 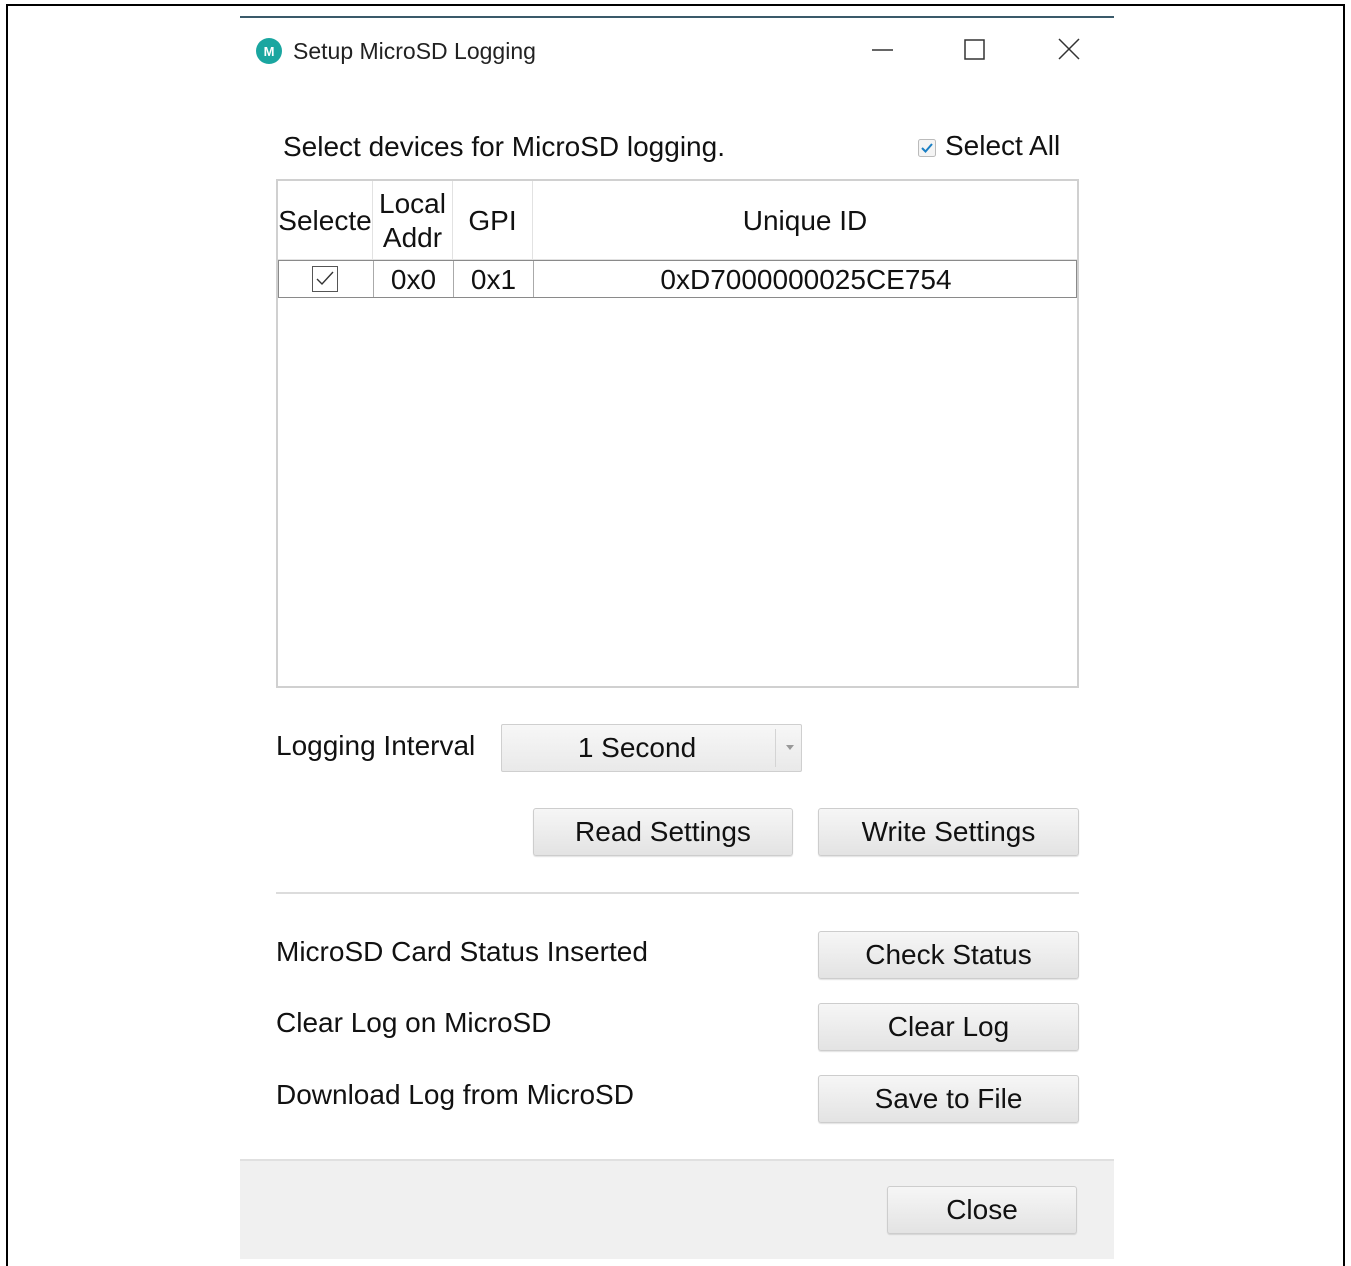 I want to click on close-icon, so click(x=1069, y=50).